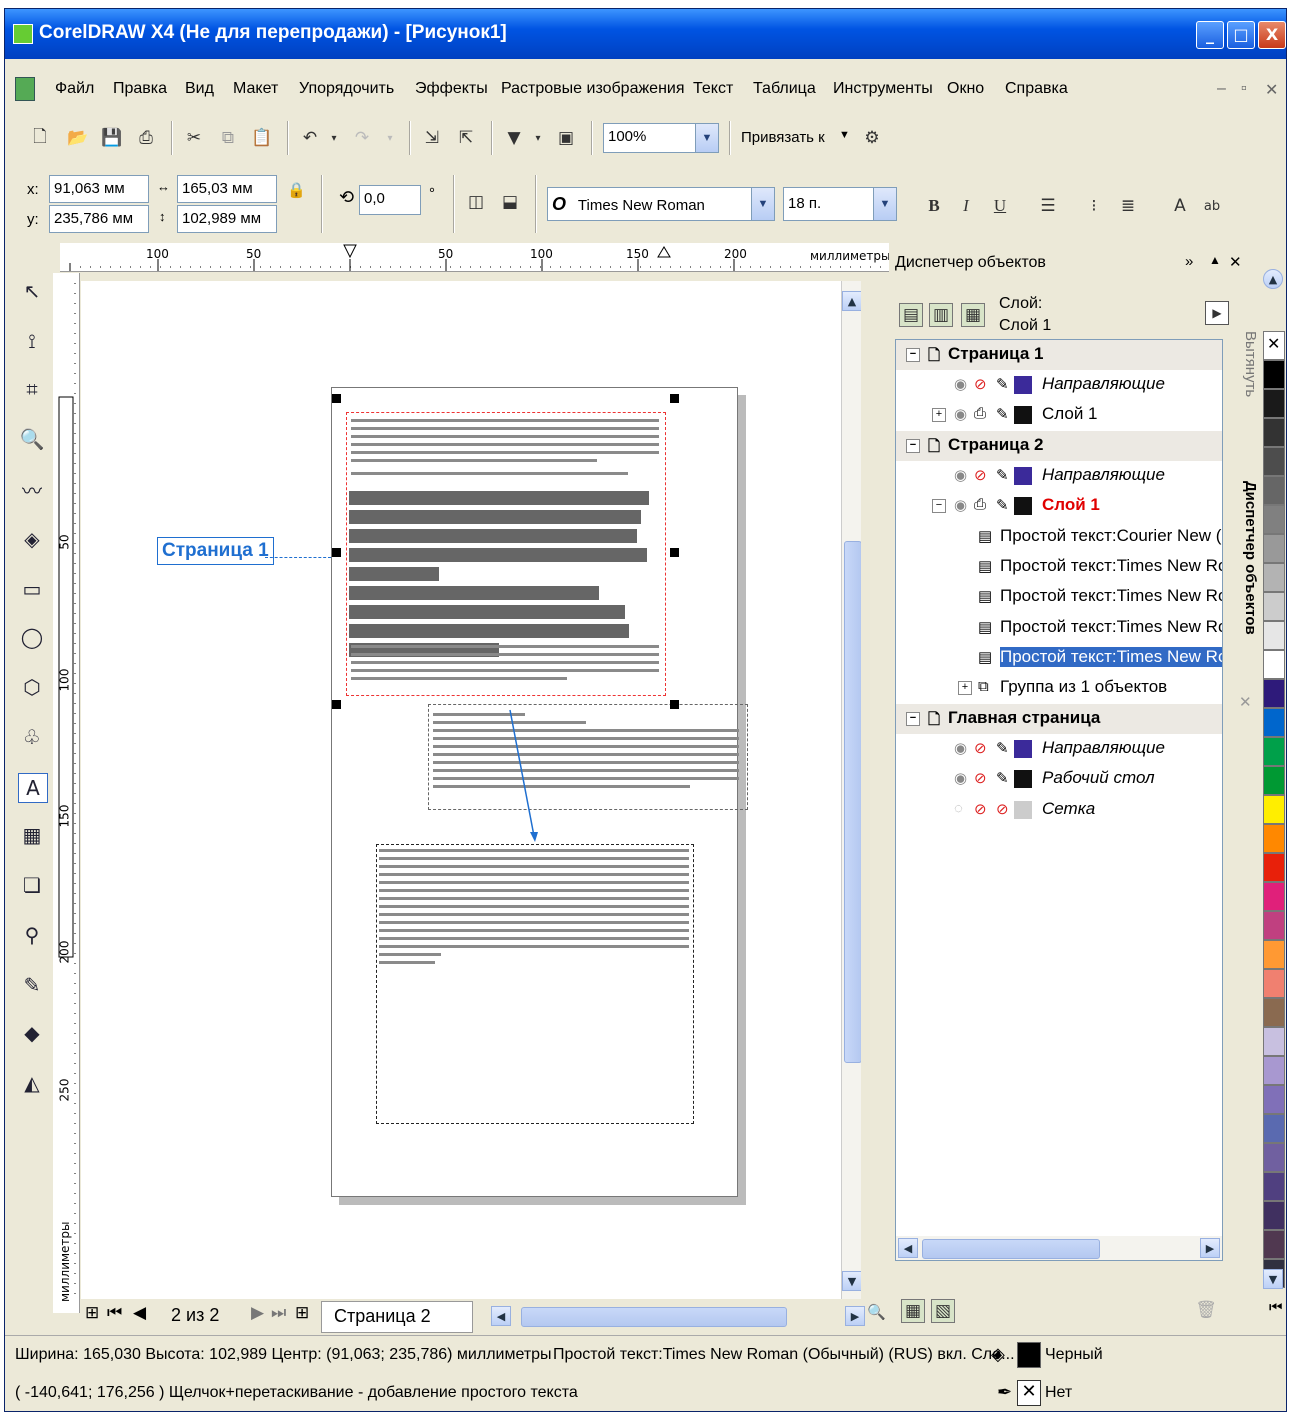 The image size is (1291, 1416). I want to click on lock-ratio-icon: 🔒, so click(296, 190).